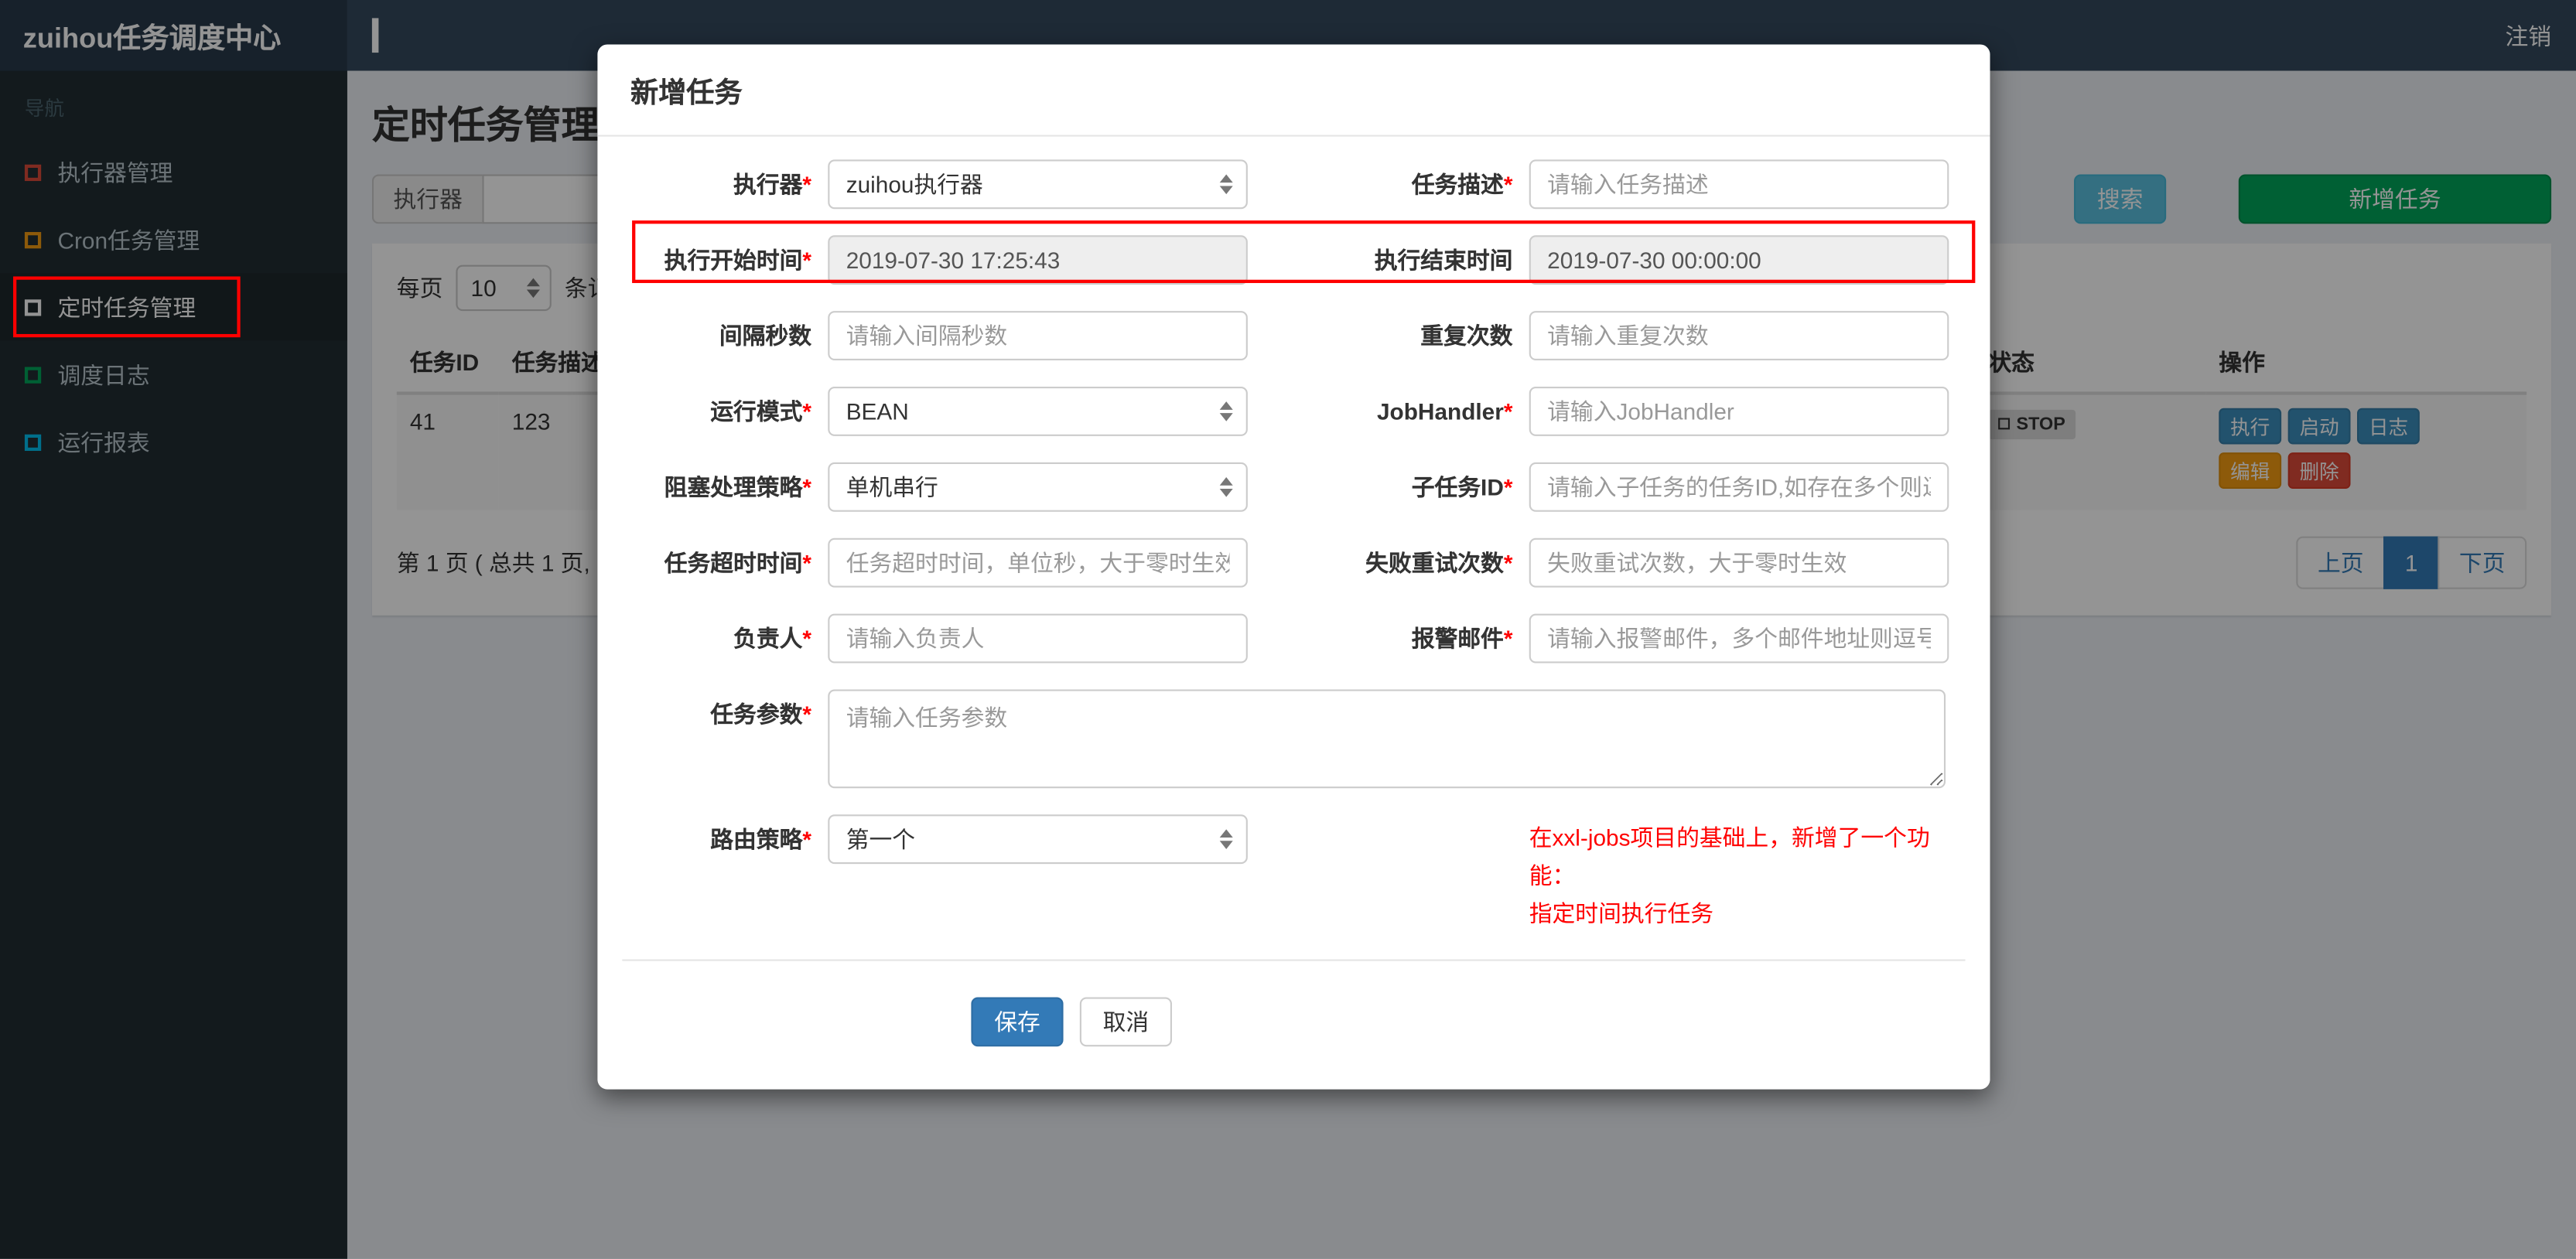 The height and width of the screenshot is (1259, 2576). Describe the element at coordinates (1038, 563) in the screenshot. I see `timeout-input` at that location.